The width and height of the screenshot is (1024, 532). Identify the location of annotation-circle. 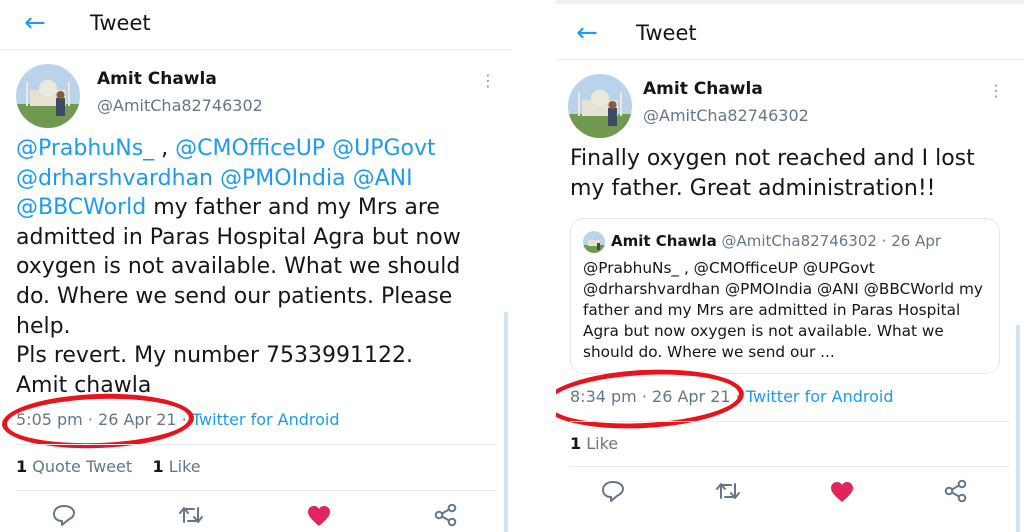
(651, 399).